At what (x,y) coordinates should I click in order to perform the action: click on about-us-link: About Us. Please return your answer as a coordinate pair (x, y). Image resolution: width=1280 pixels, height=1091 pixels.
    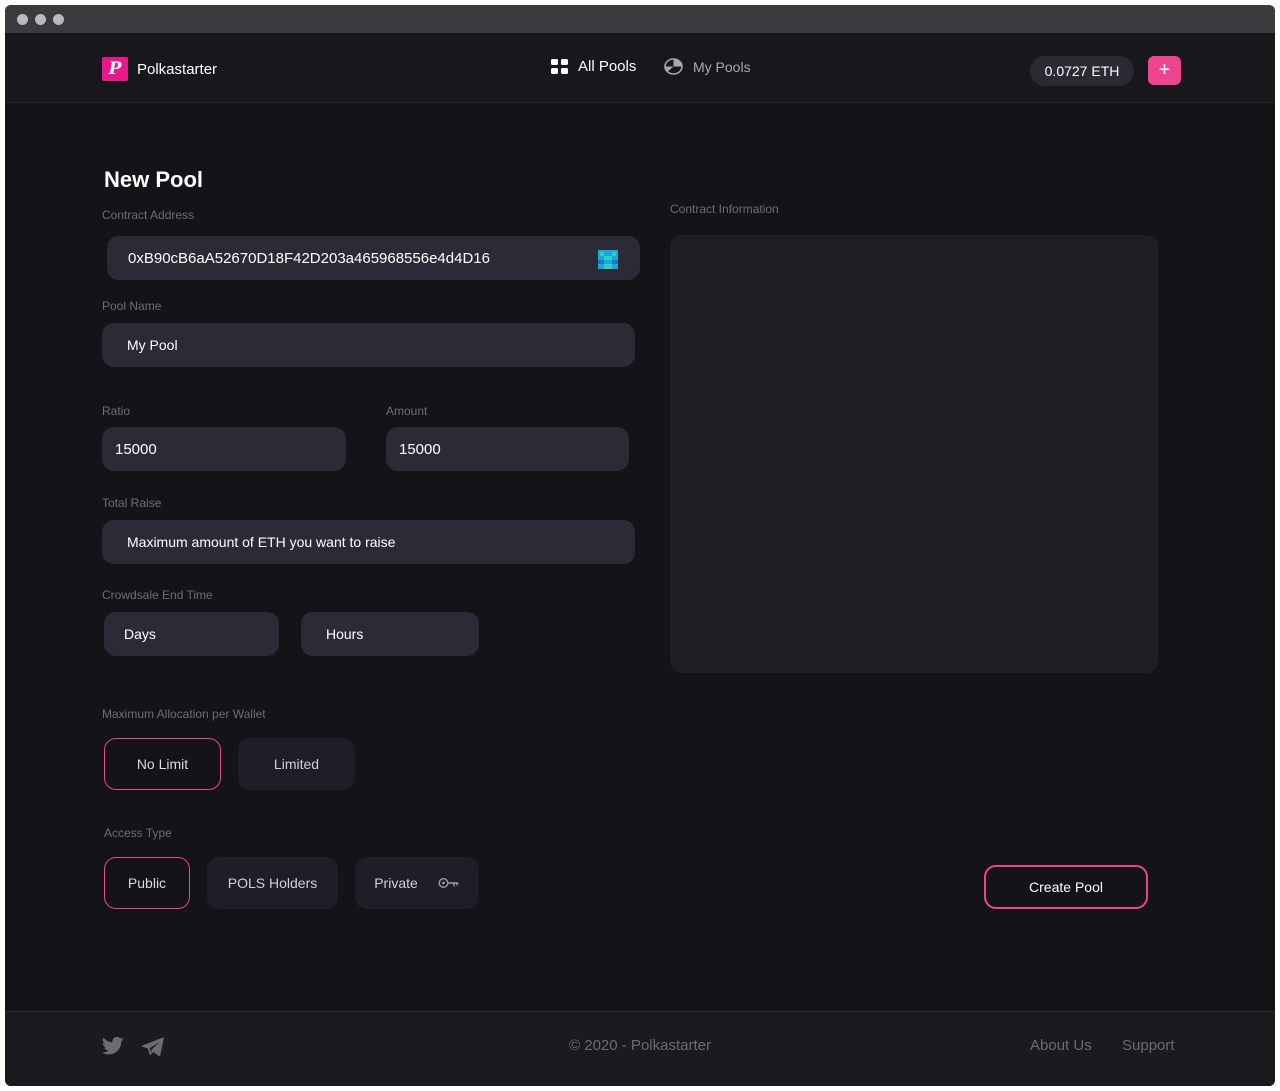
    Looking at the image, I should click on (1061, 1045).